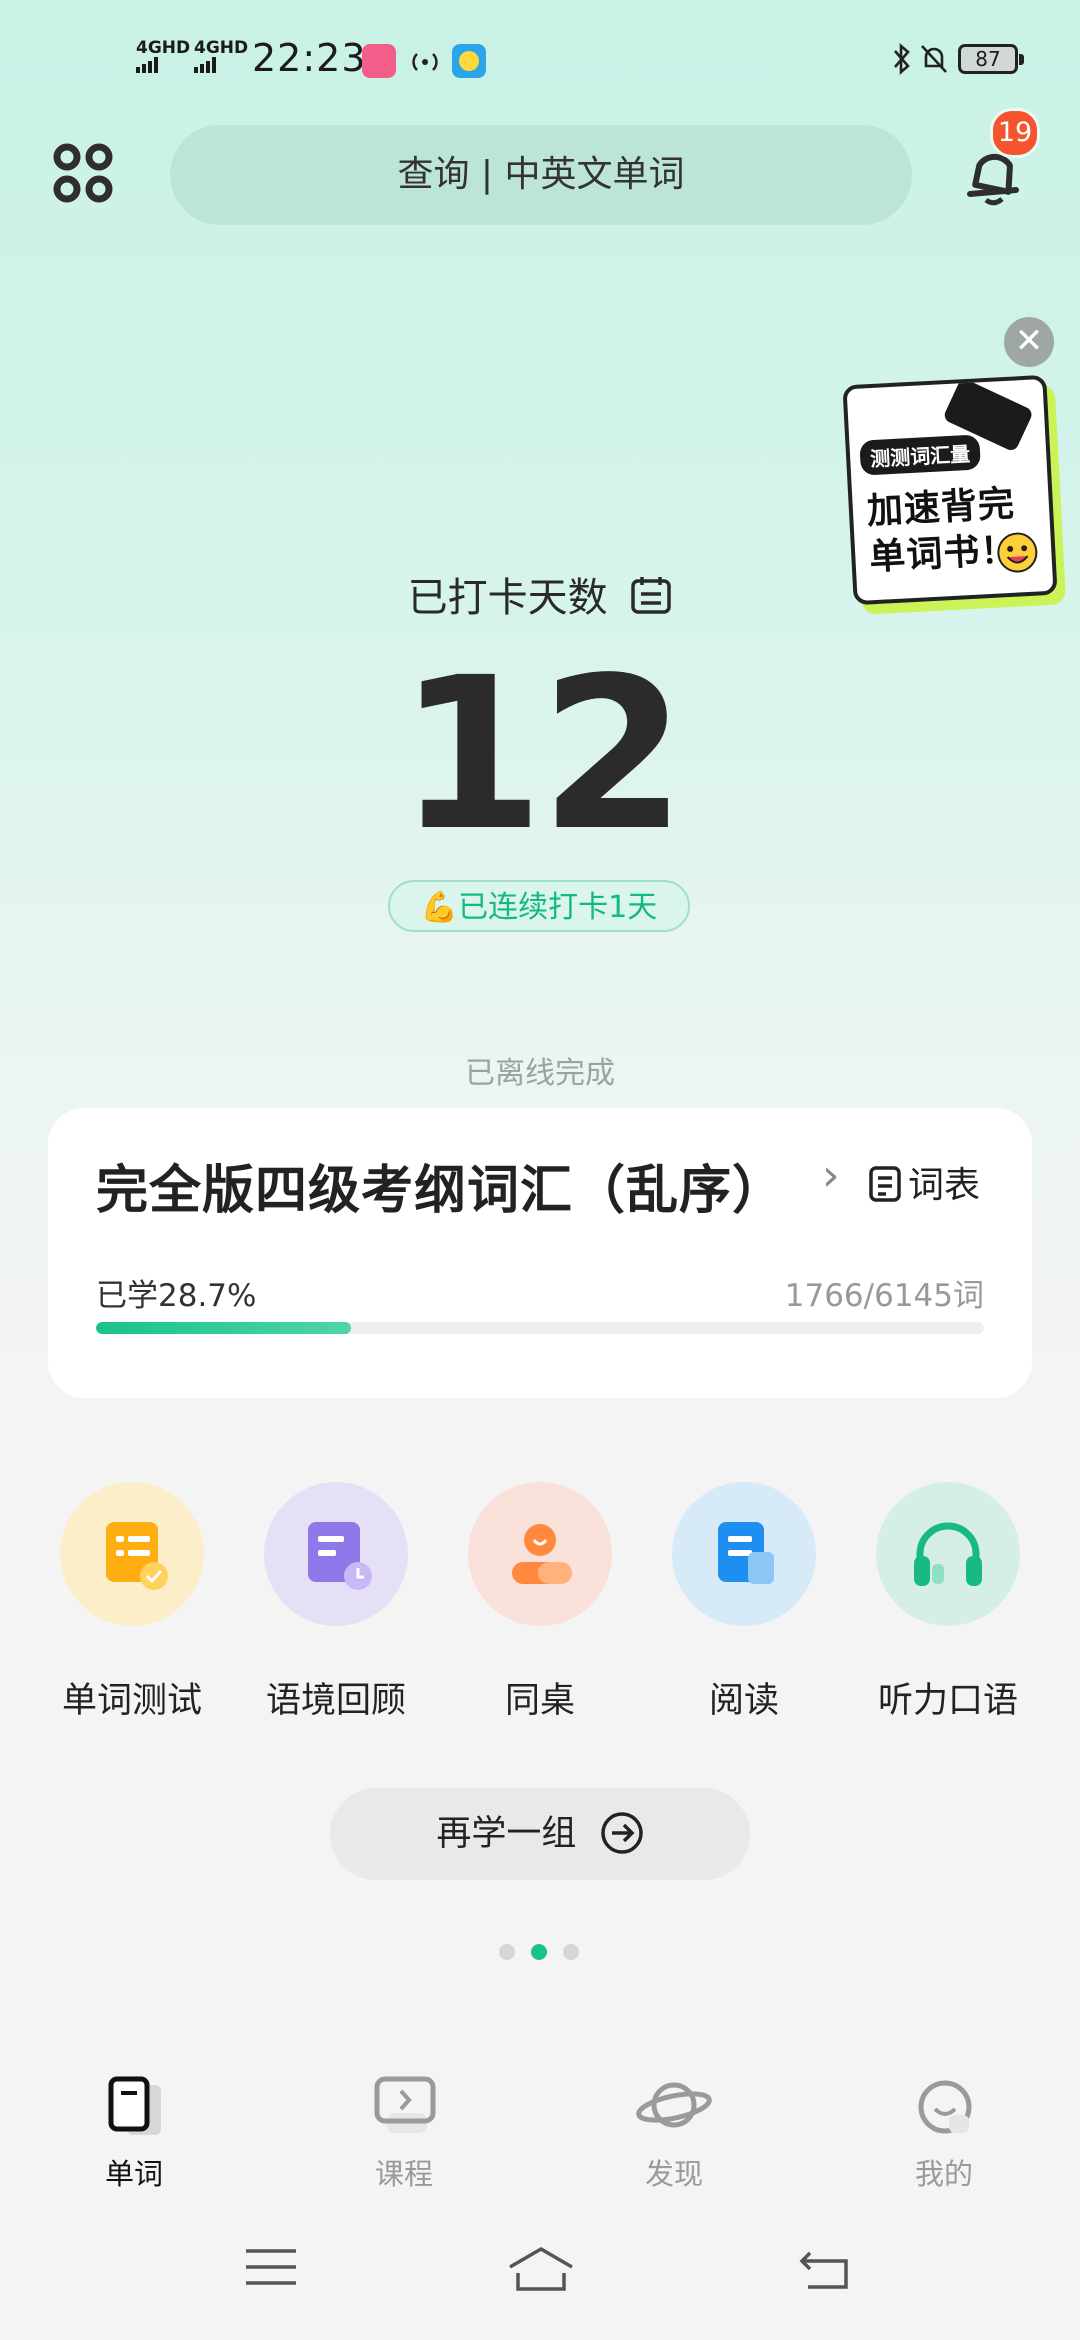 The height and width of the screenshot is (2340, 1080). Describe the element at coordinates (943, 2174) in the screenshot. I see `nav-label: 我的` at that location.